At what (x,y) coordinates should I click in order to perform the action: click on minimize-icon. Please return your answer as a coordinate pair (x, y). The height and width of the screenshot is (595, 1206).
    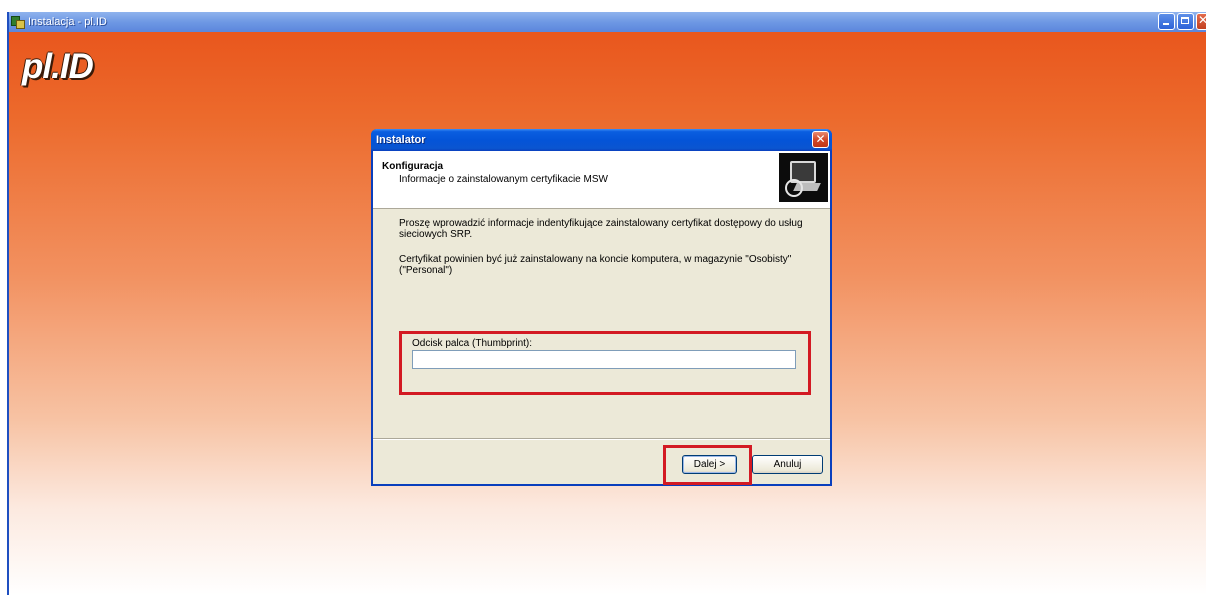
    Looking at the image, I should click on (1166, 24).